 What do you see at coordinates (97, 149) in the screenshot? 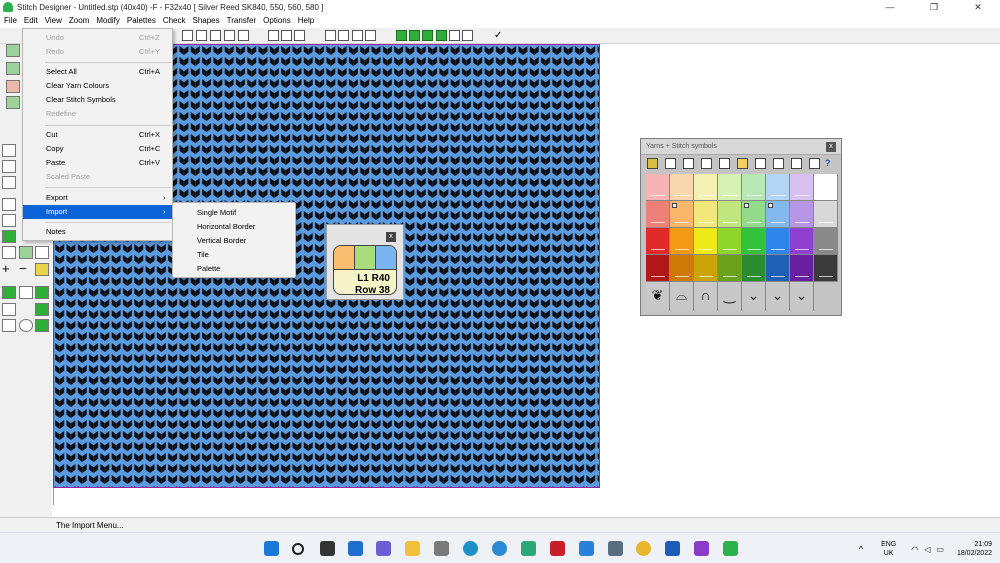
I see `menu-item-copy: Copy Ctrl+C` at bounding box center [97, 149].